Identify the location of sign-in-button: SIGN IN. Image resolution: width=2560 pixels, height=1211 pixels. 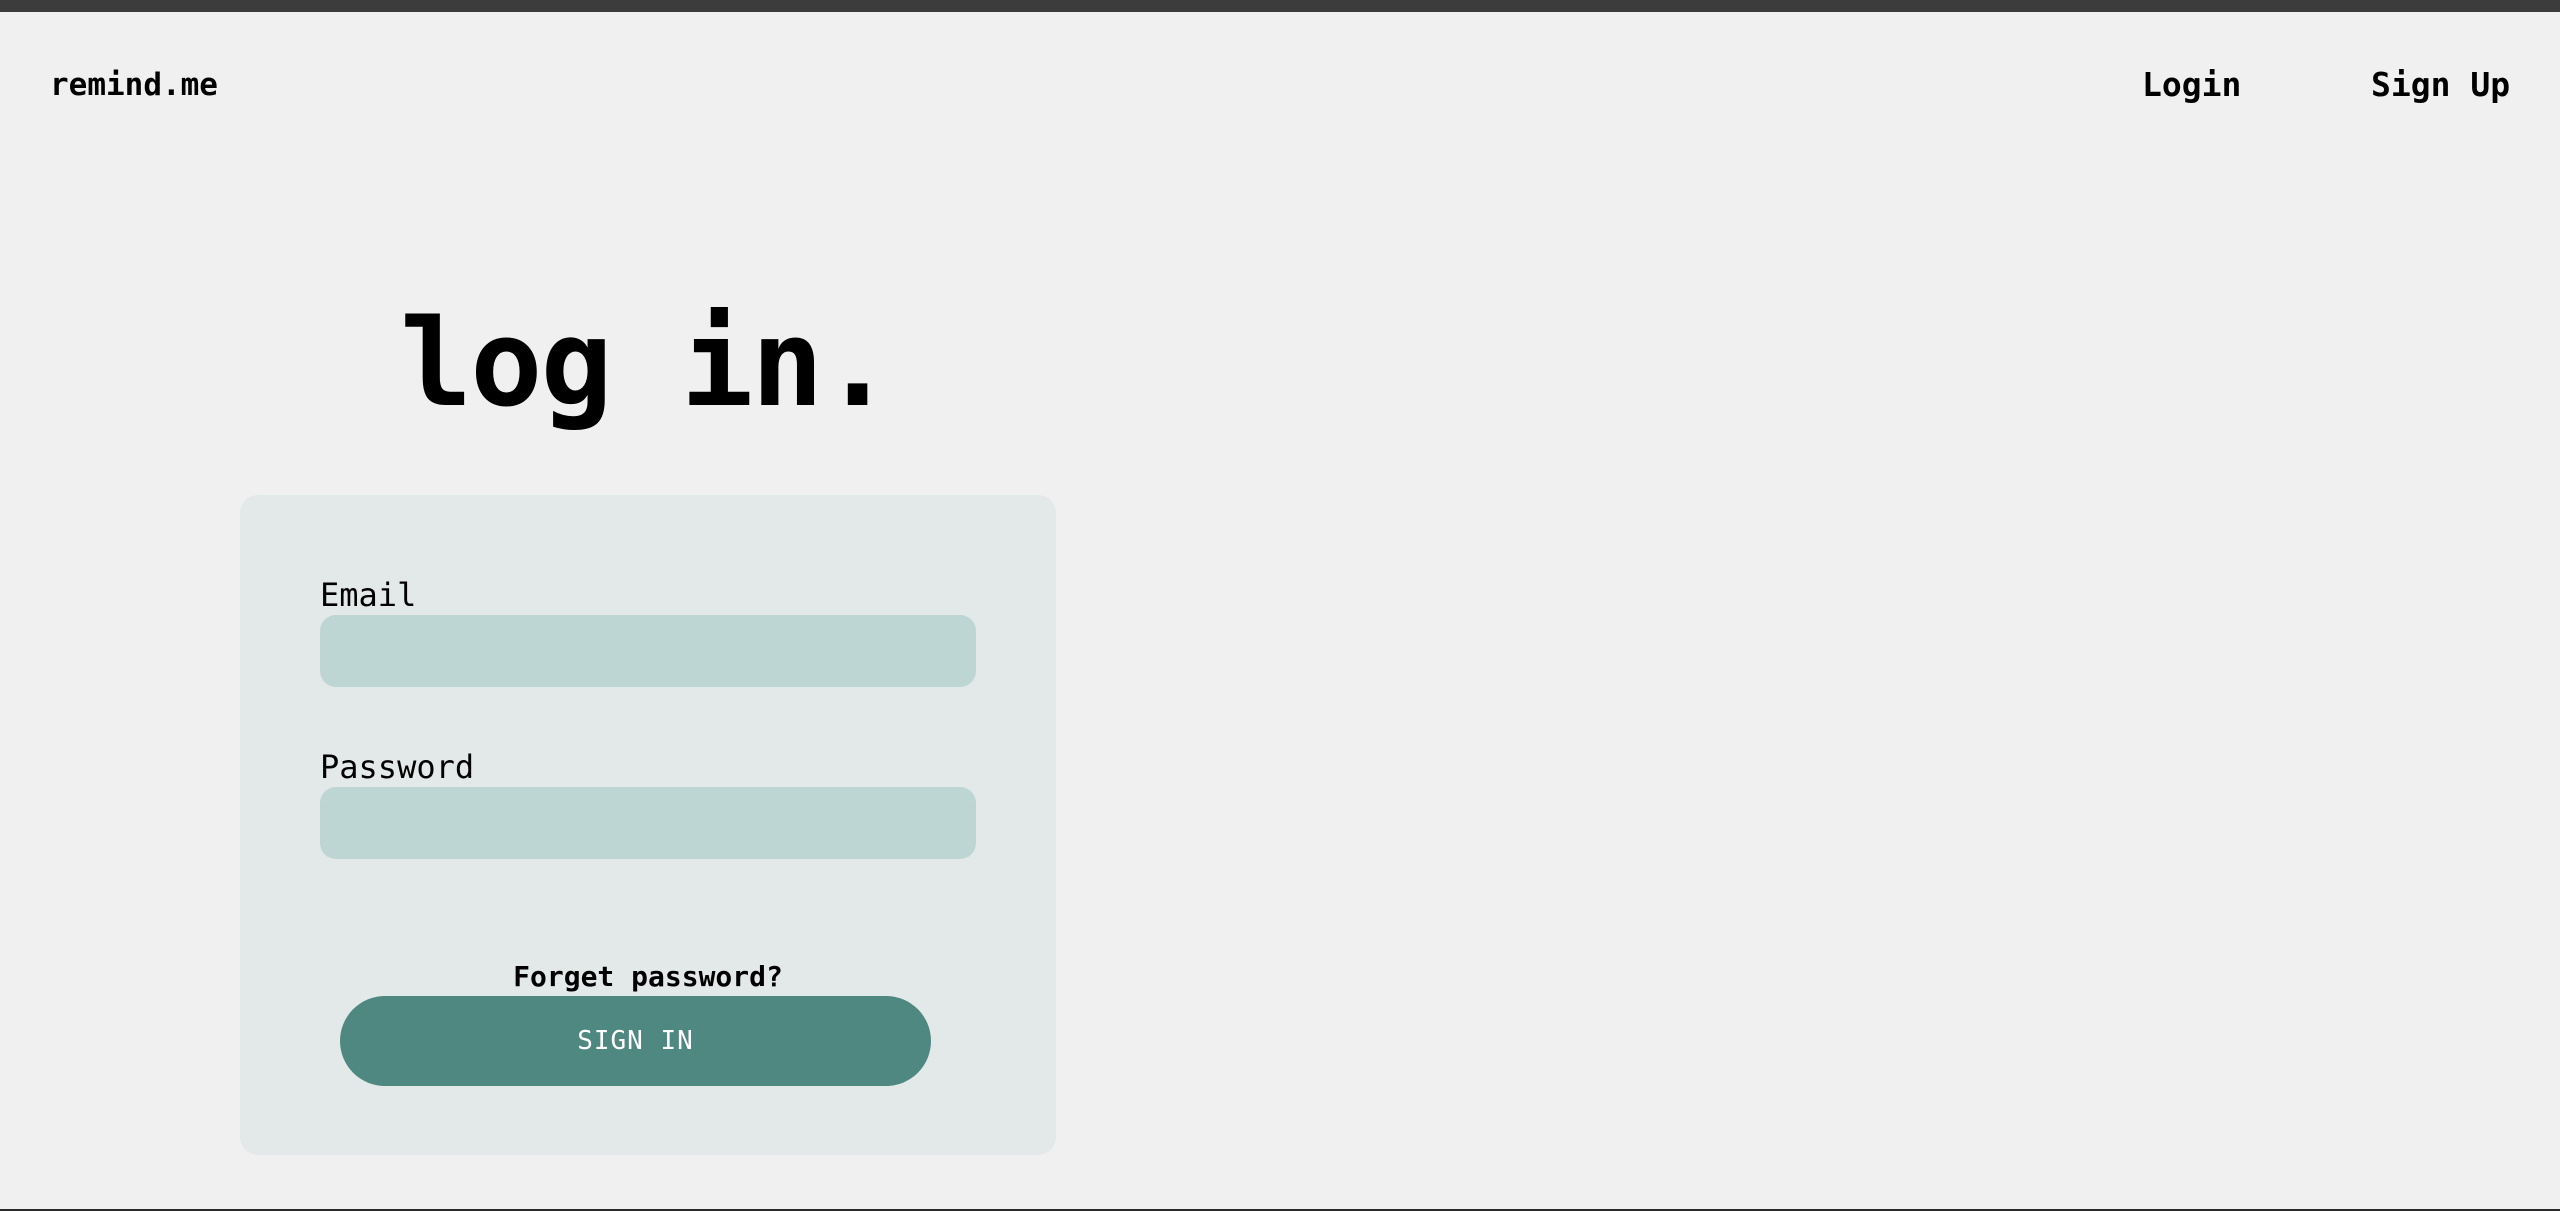
(635, 1041).